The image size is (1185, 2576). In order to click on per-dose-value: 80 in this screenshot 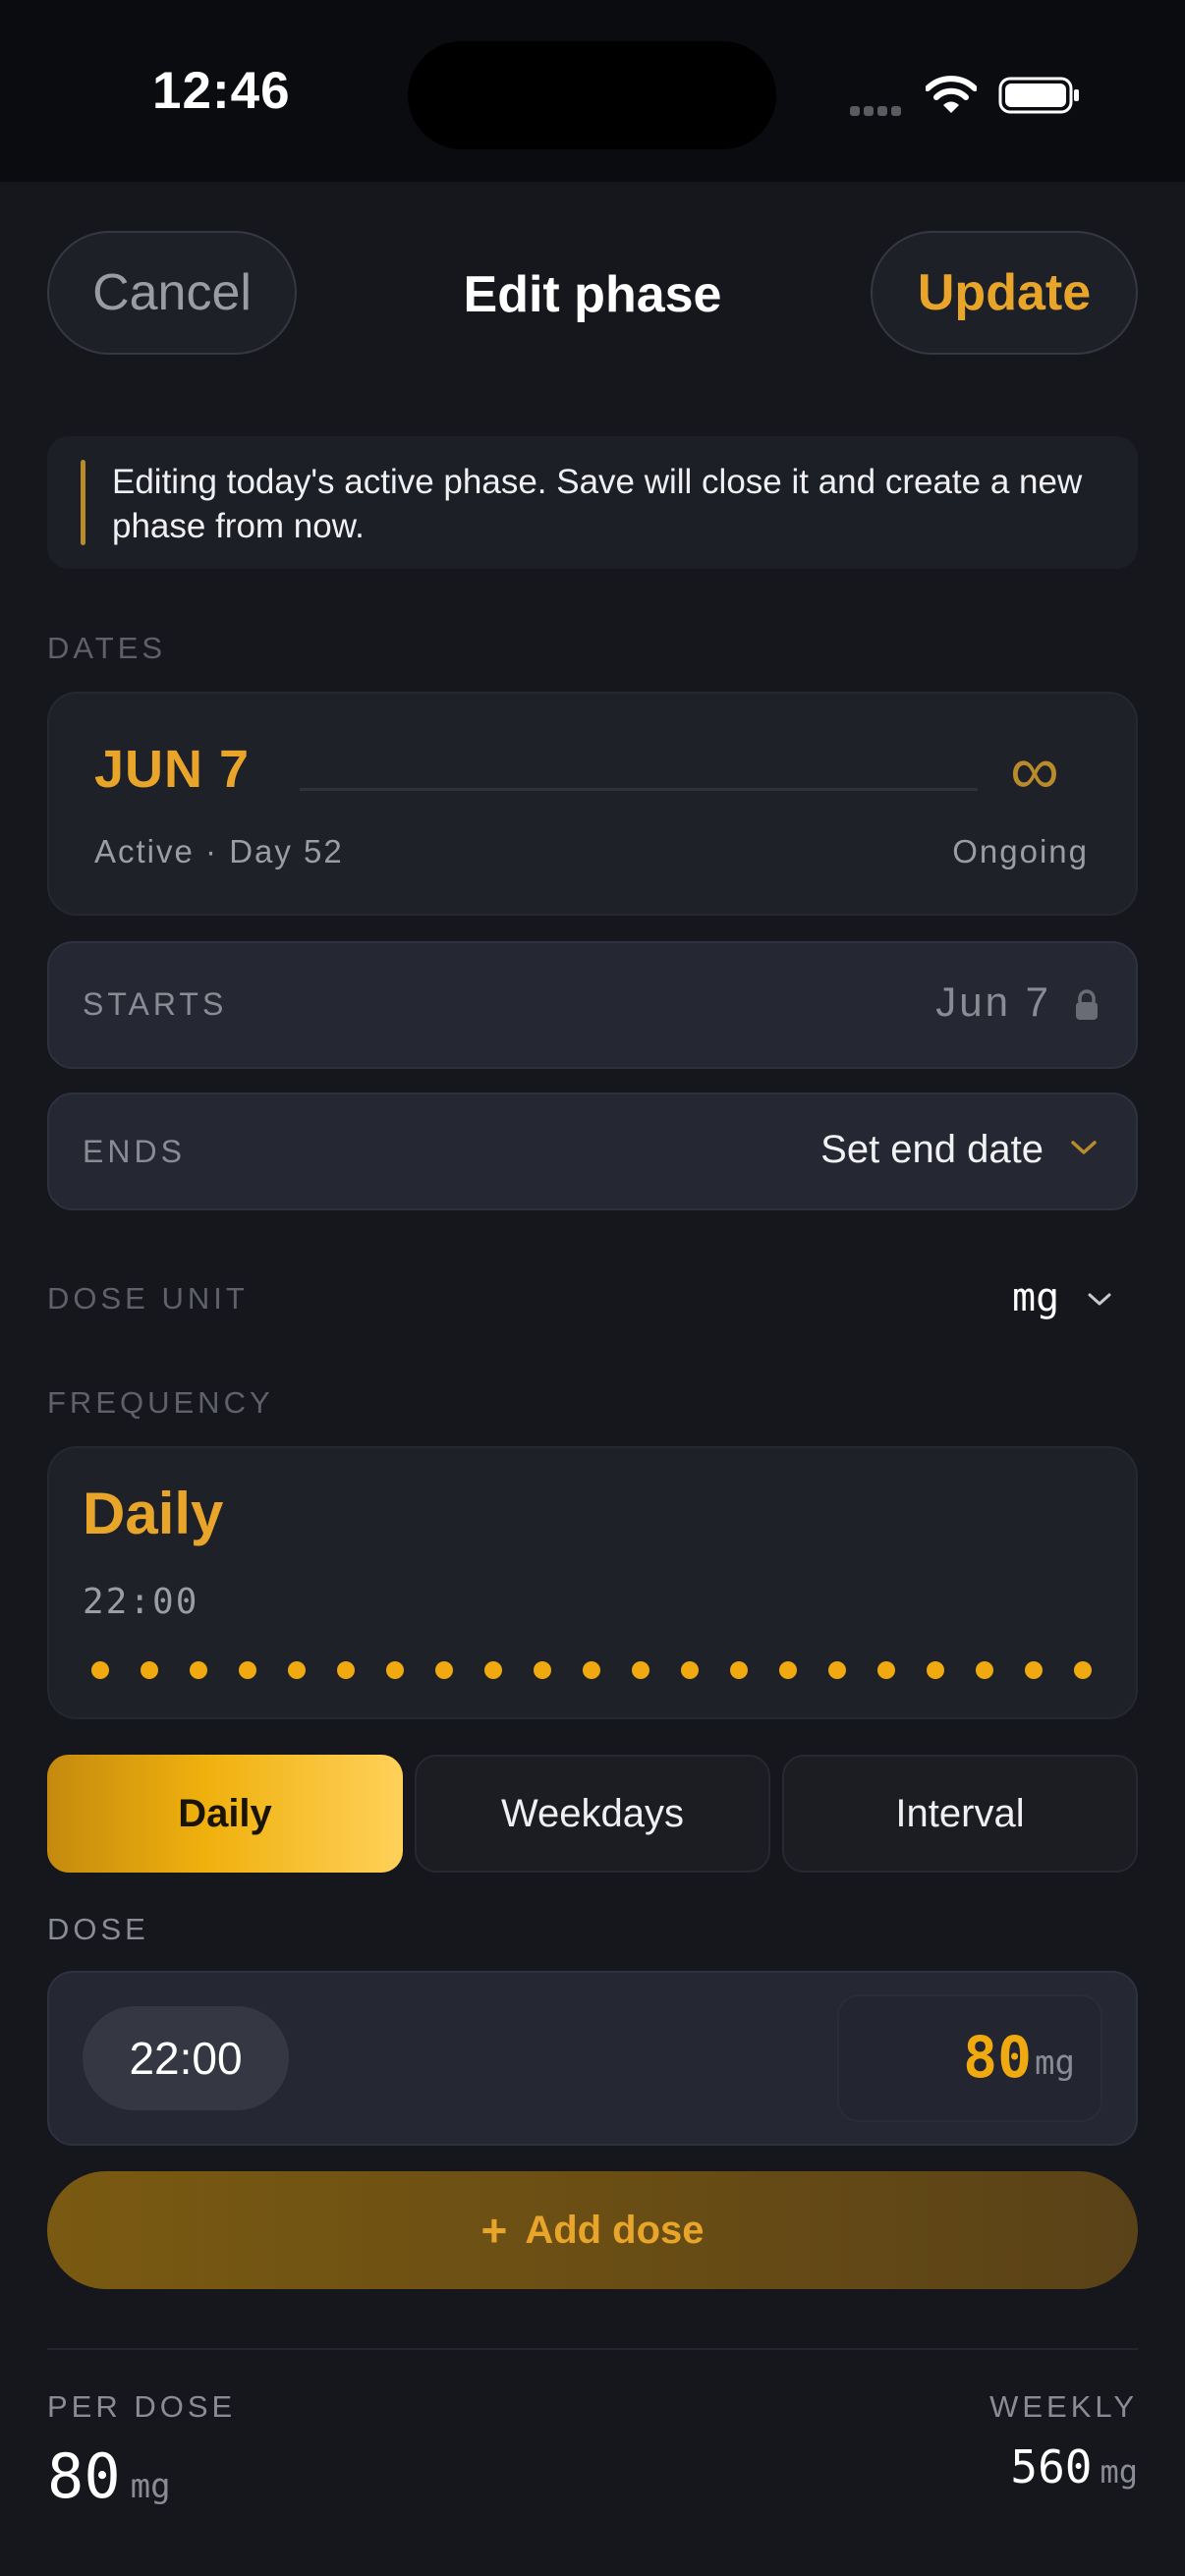, I will do `click(84, 2476)`.